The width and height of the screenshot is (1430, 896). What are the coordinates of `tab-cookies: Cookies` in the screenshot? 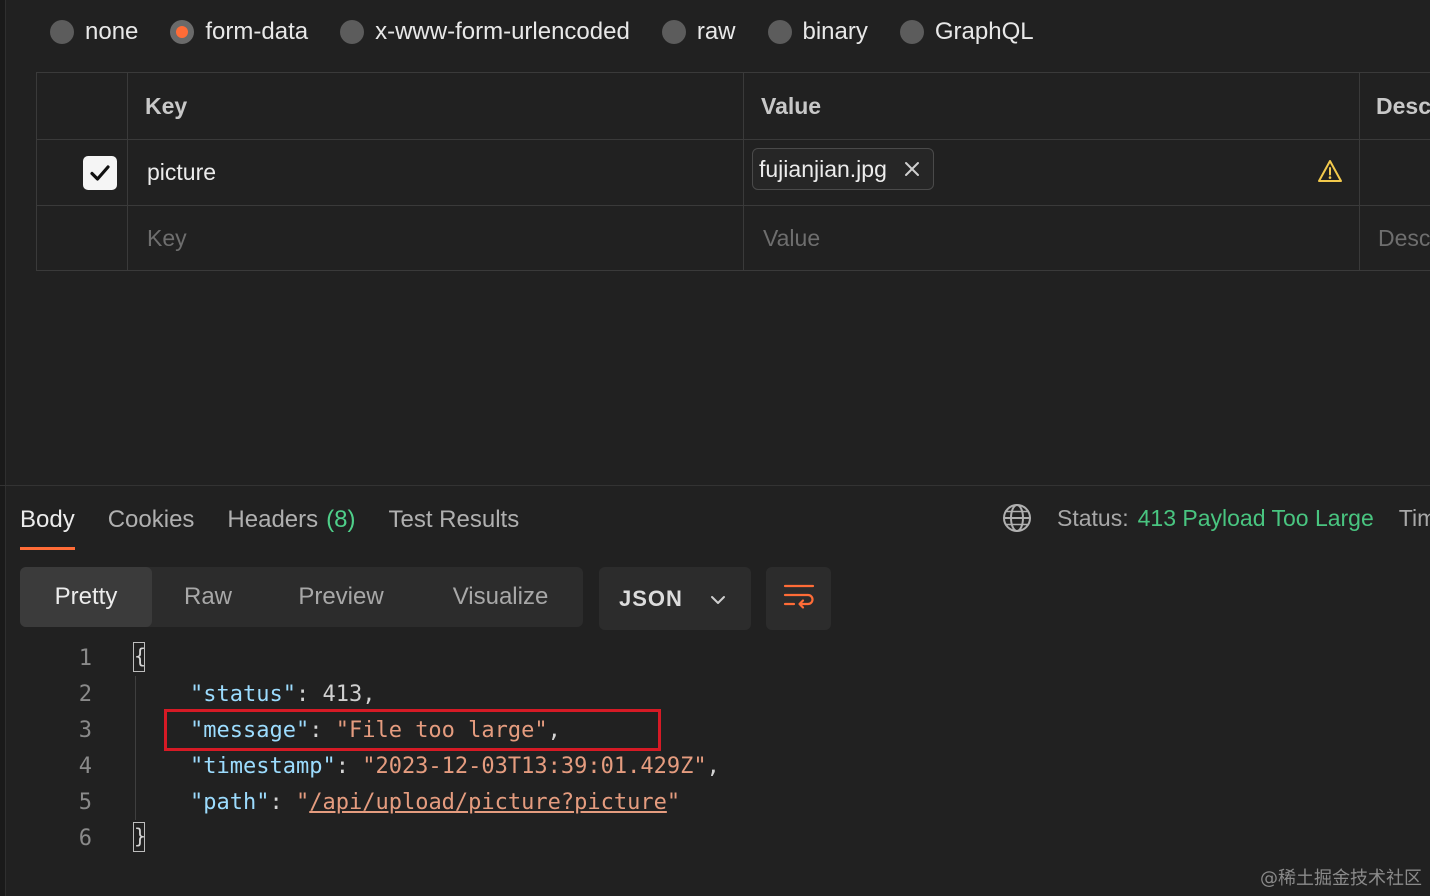 It's located at (151, 520).